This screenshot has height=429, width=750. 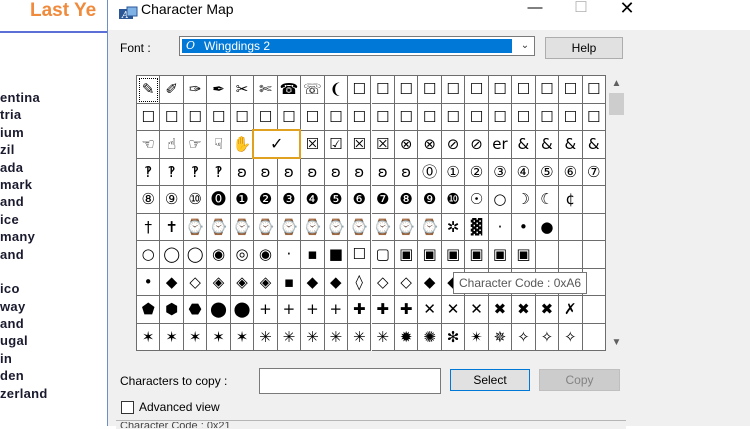 I want to click on character-cell: ⬟, so click(x=149, y=310).